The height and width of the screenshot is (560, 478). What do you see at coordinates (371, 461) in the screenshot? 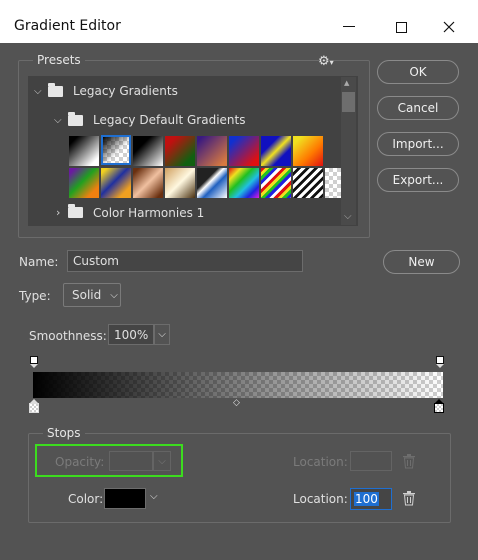
I see `opacity-location-field` at bounding box center [371, 461].